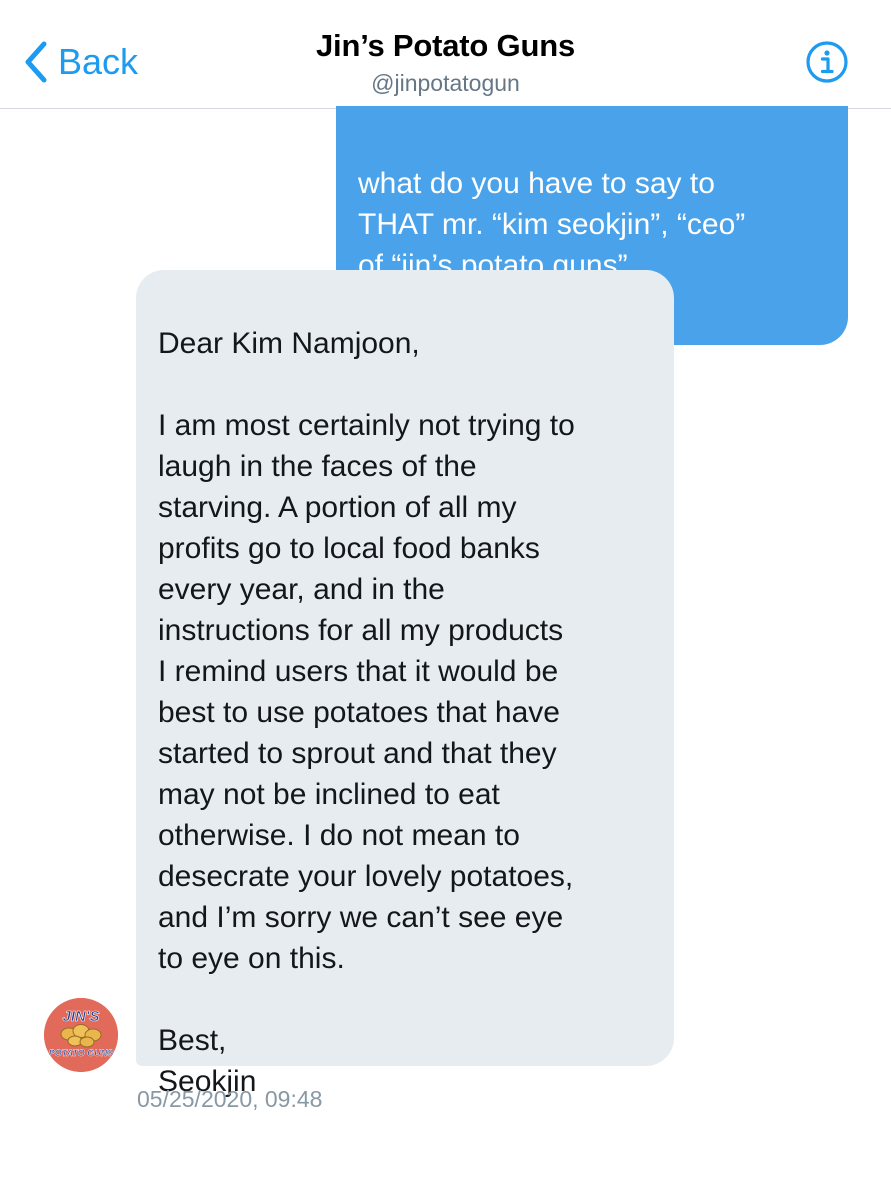  What do you see at coordinates (445, 83) in the screenshot?
I see `account-handle: @jinpotatogun` at bounding box center [445, 83].